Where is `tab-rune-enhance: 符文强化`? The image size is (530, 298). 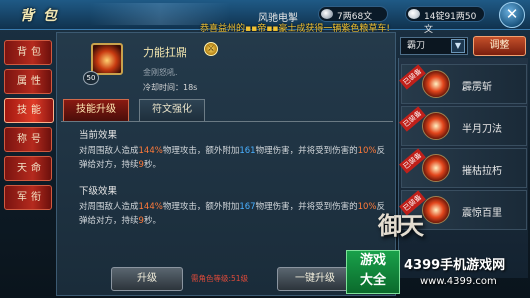
tab-rune-enhance: 符文强化 is located at coordinates (172, 110).